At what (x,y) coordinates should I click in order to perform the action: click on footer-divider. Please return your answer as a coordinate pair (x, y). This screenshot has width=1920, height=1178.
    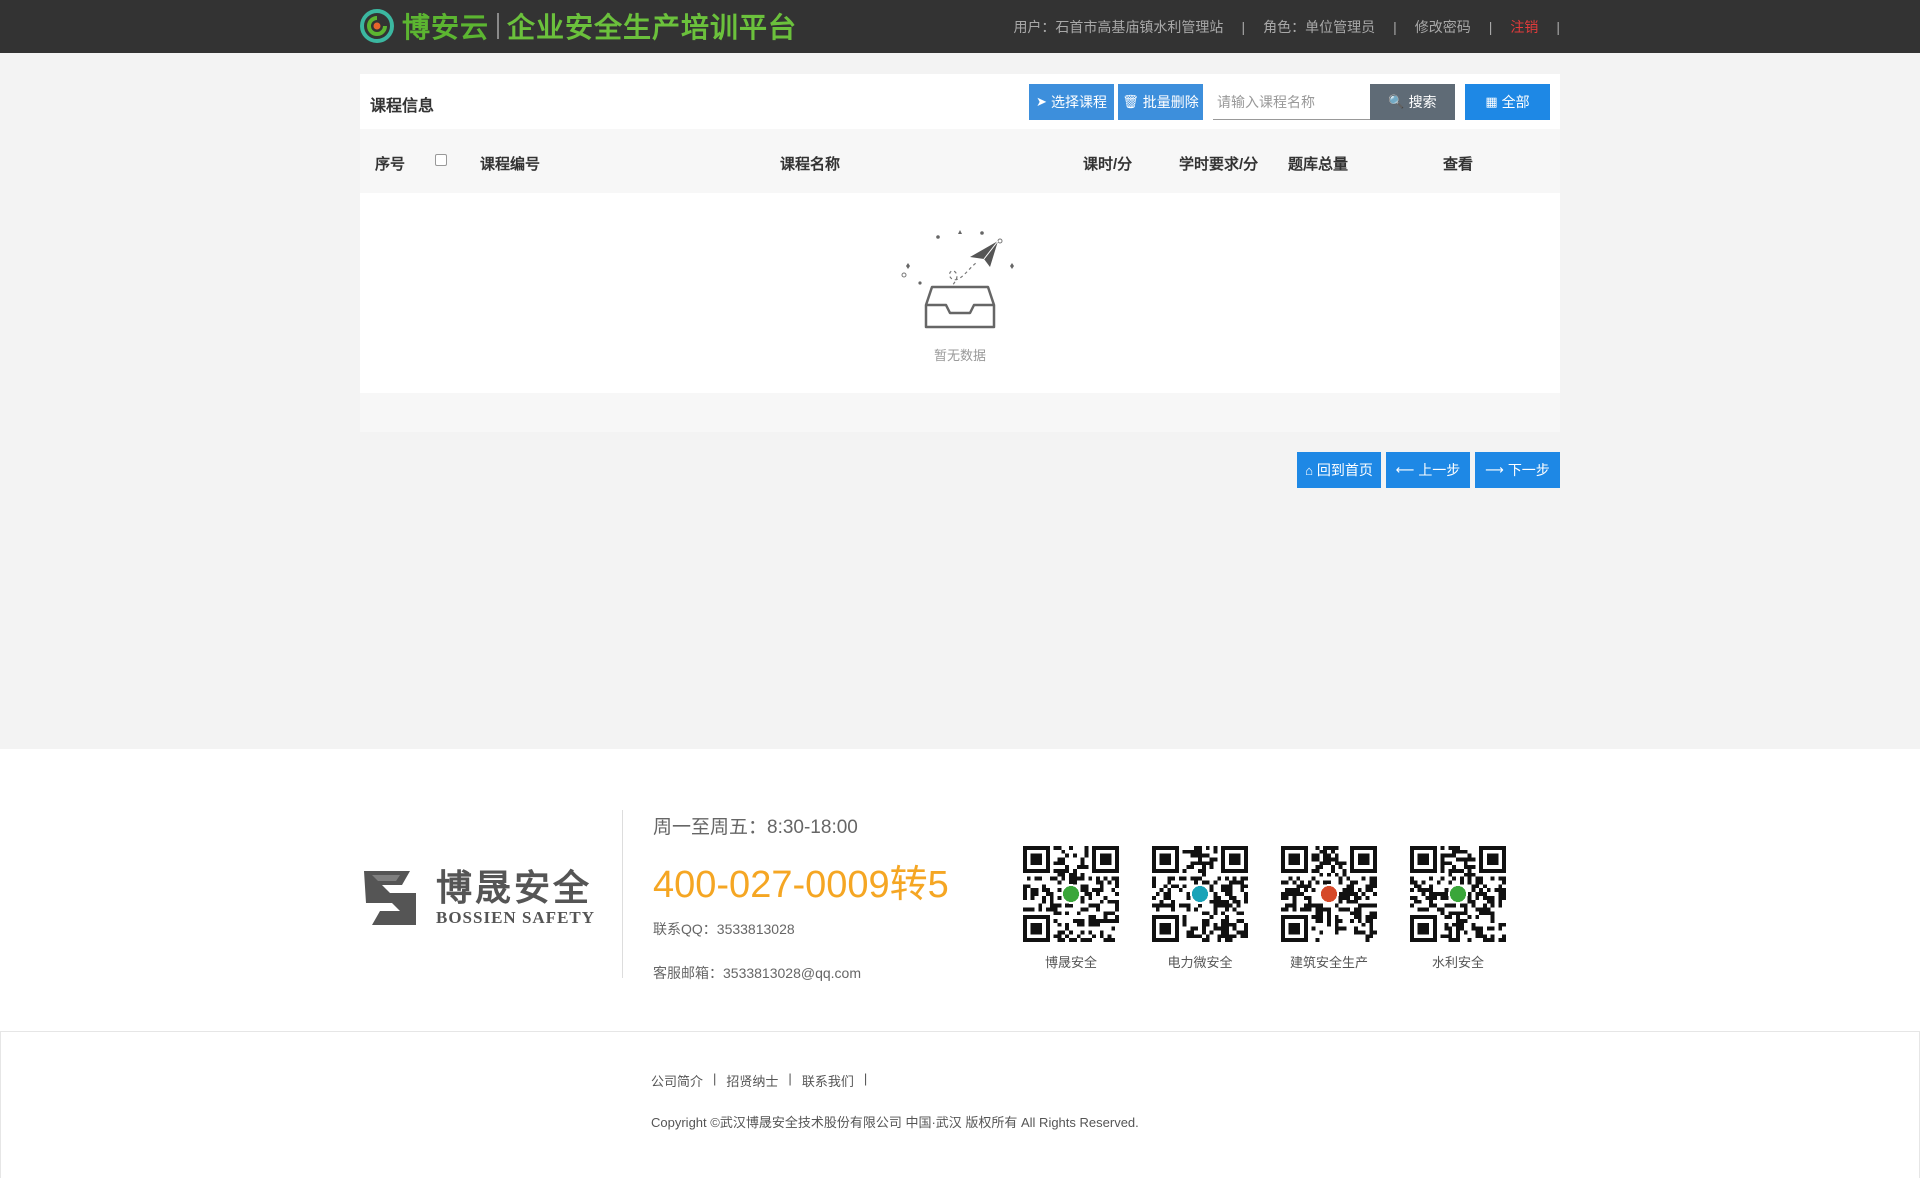
    Looking at the image, I should click on (622, 894).